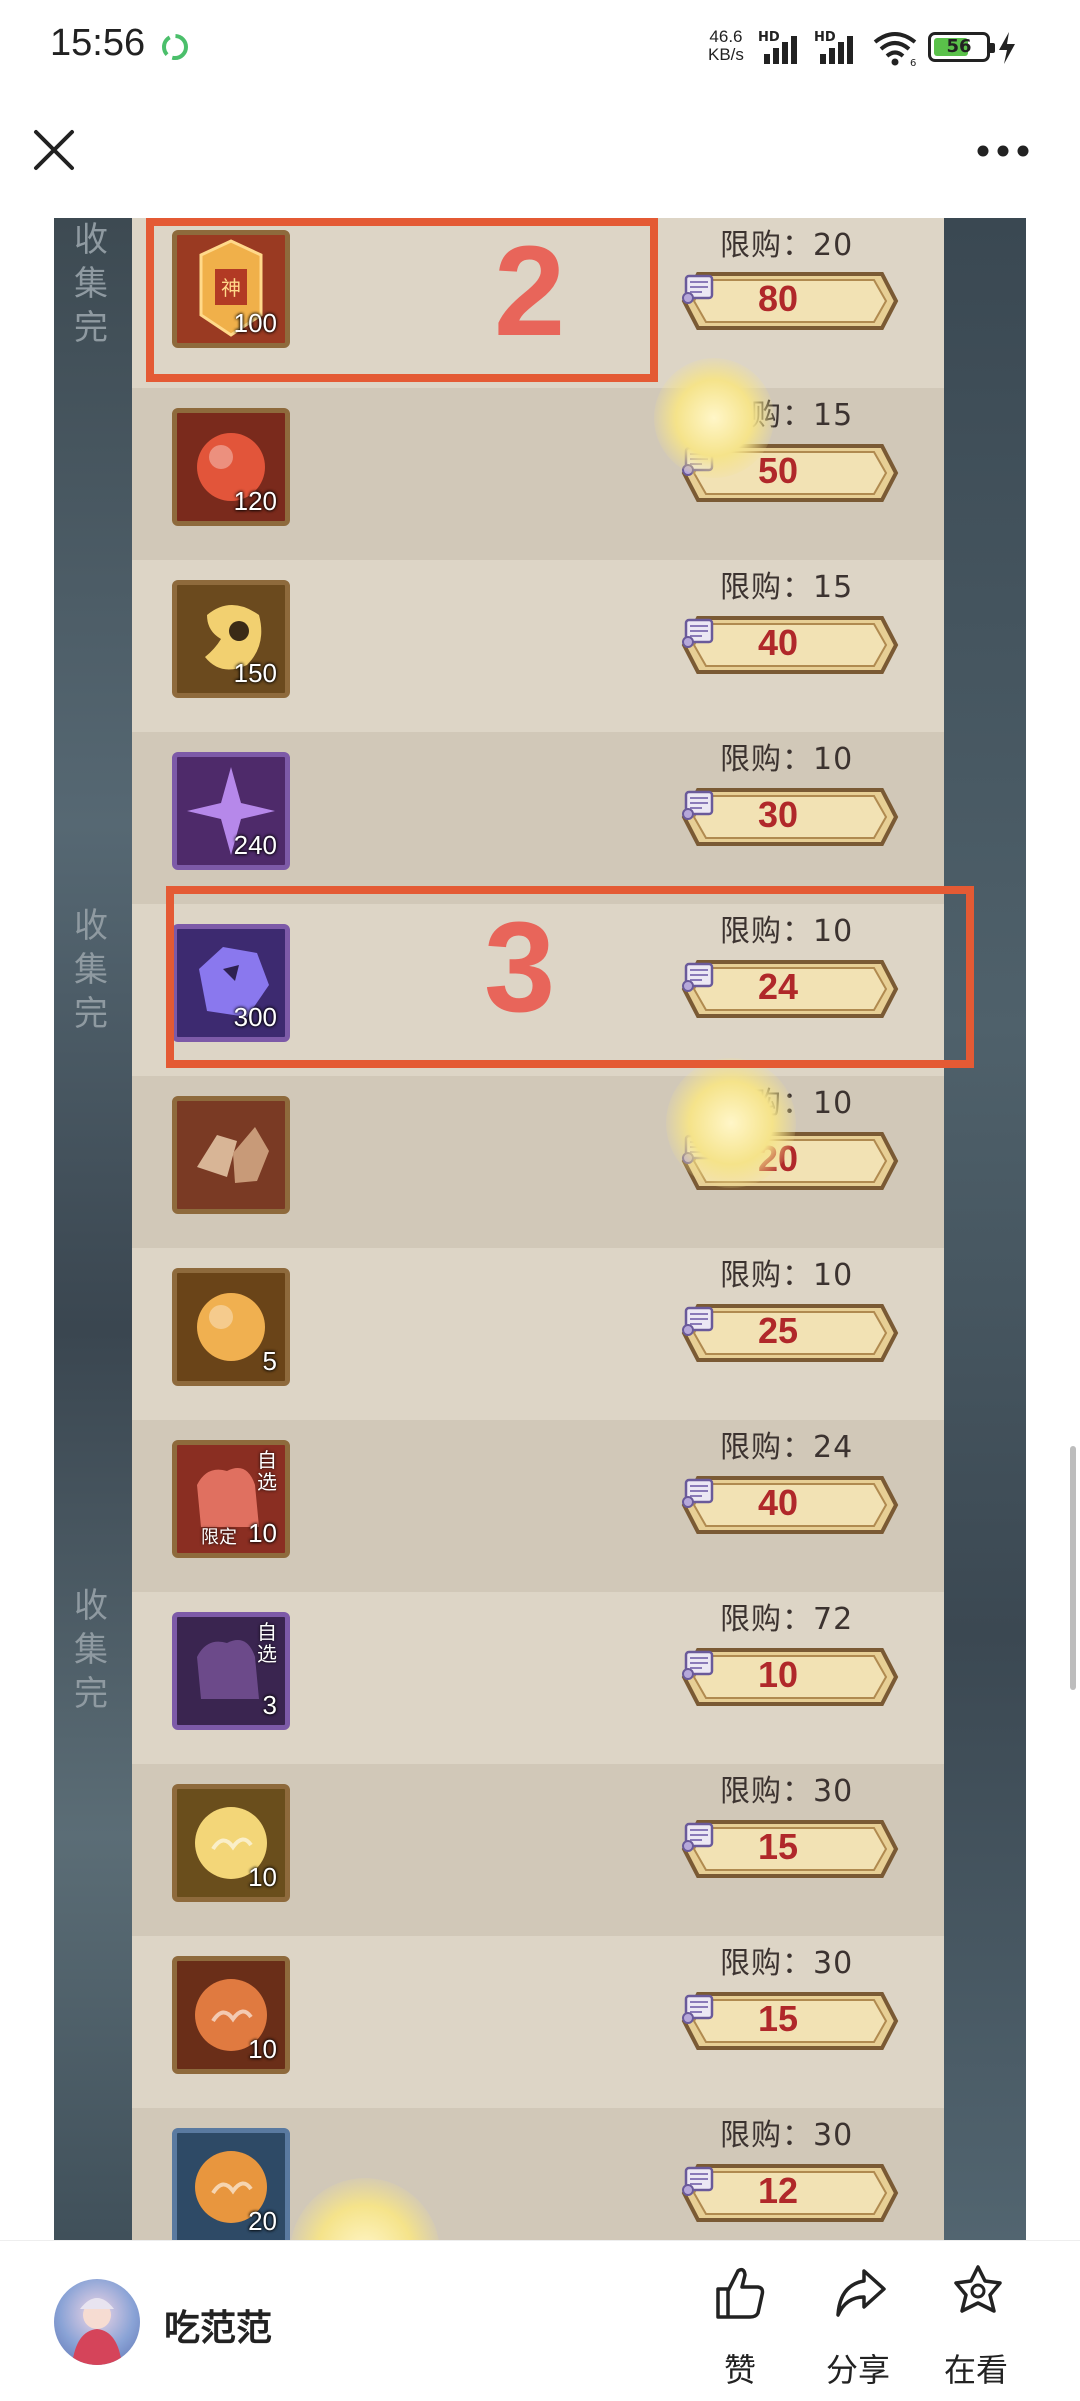 The height and width of the screenshot is (2401, 1080). I want to click on item-count: 150, so click(255, 673).